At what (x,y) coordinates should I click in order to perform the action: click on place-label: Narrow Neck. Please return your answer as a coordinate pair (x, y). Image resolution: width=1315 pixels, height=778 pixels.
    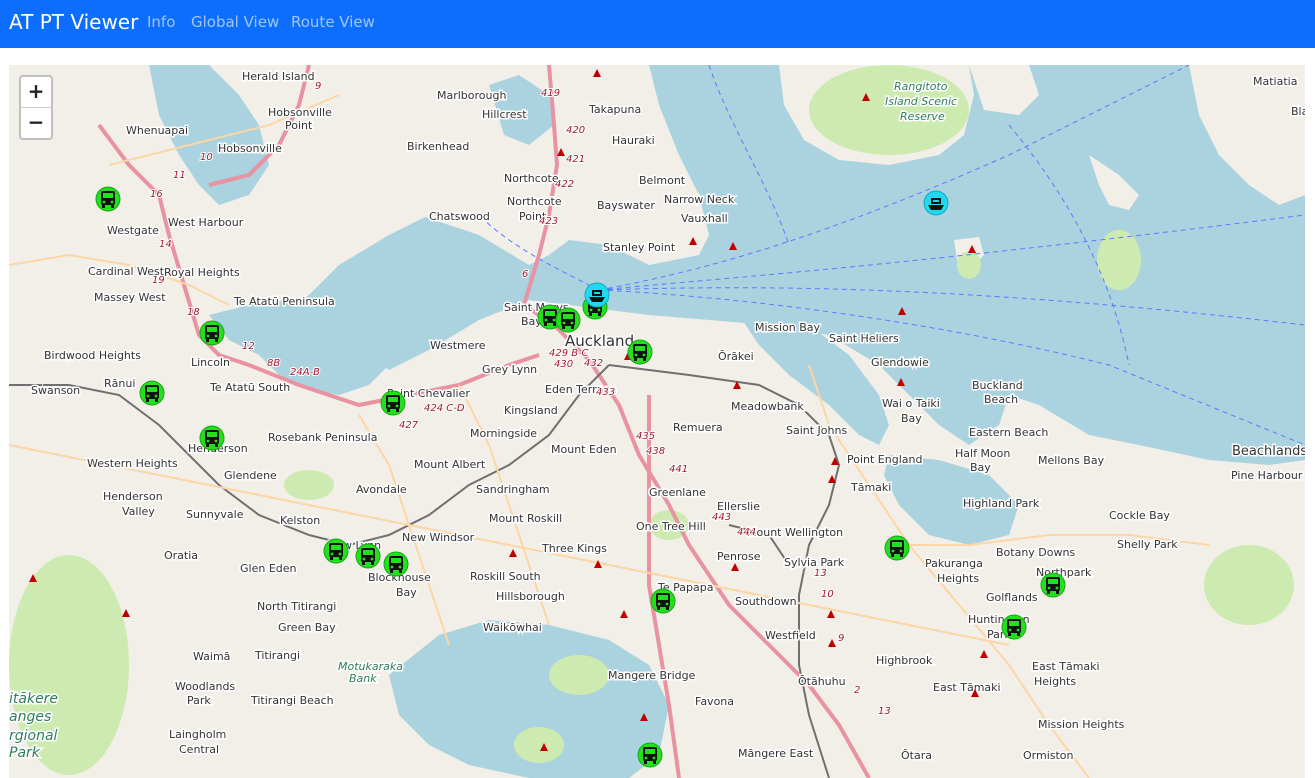
    Looking at the image, I should click on (699, 199).